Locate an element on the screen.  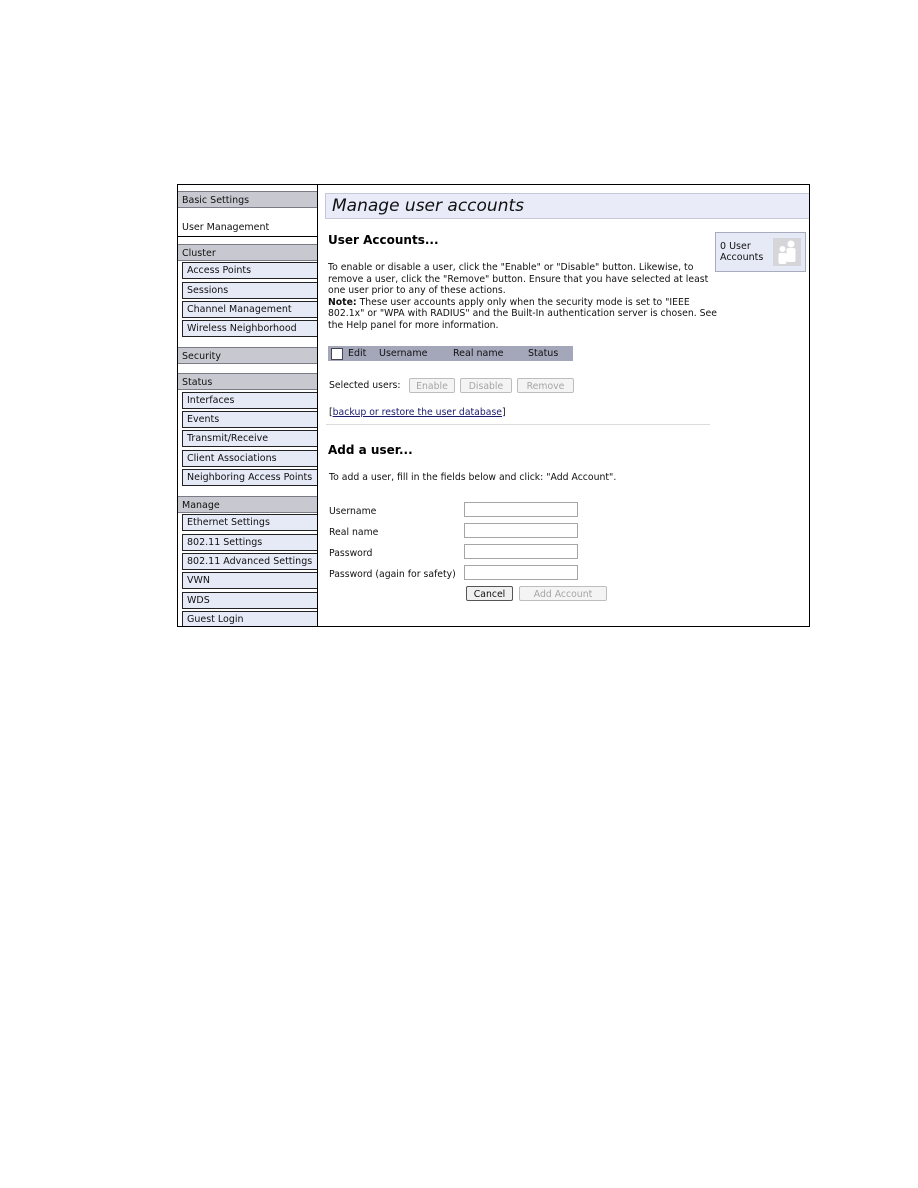
password-input is located at coordinates (521, 551).